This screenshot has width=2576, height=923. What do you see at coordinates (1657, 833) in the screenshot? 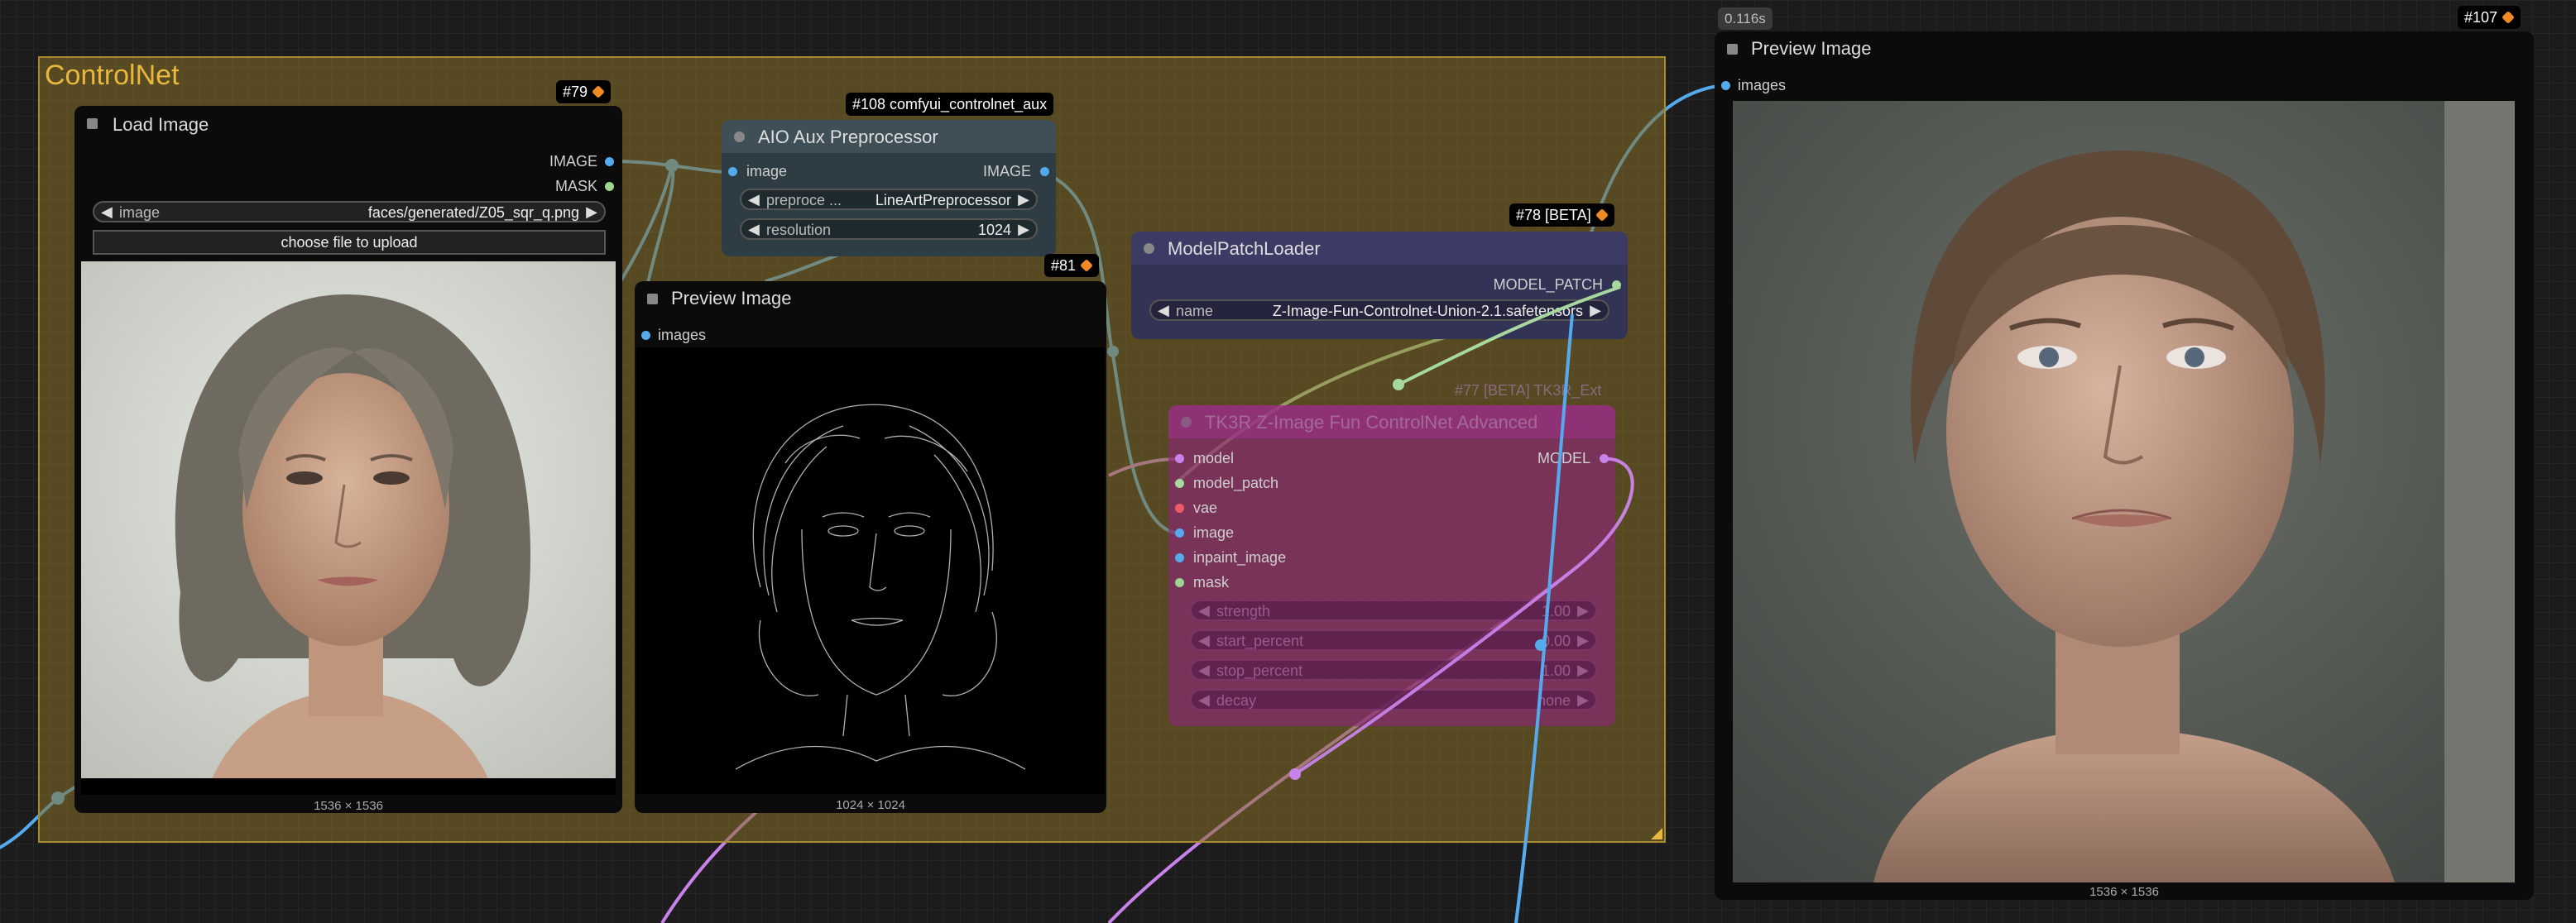
I see `group-resize-handle` at bounding box center [1657, 833].